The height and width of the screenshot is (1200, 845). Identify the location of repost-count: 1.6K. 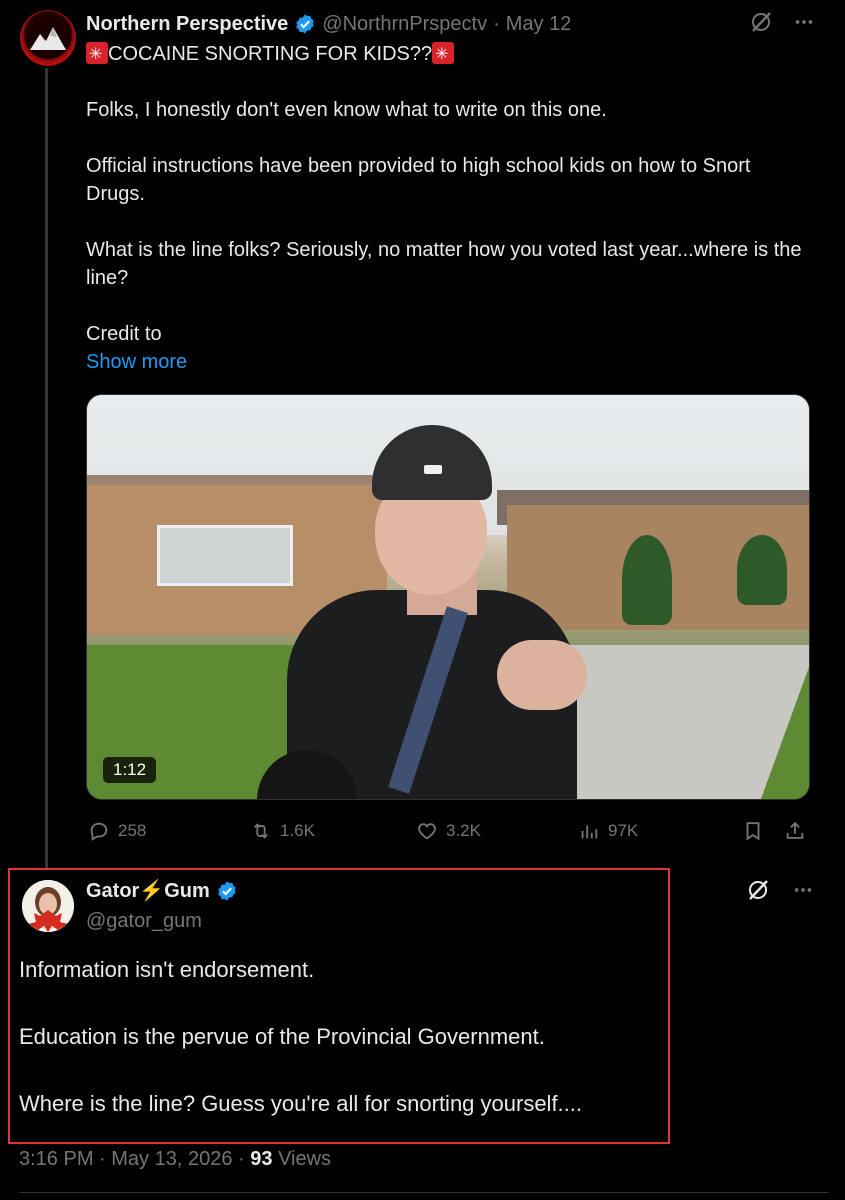
(297, 830).